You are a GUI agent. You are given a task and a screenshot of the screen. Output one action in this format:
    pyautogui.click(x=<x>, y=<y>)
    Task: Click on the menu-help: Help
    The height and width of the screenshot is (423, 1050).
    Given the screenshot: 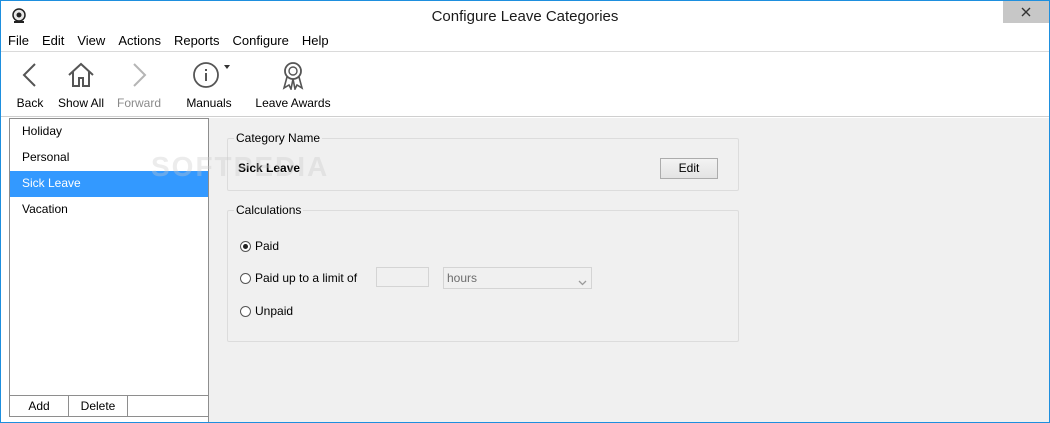 What is the action you would take?
    pyautogui.click(x=315, y=41)
    